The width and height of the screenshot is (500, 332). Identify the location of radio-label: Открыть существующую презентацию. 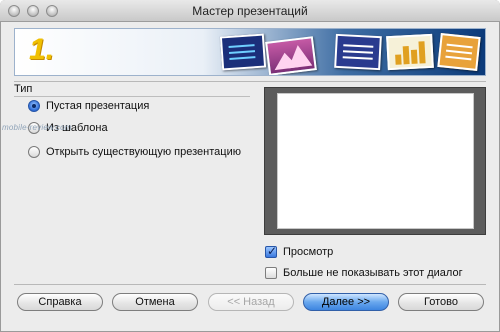
(143, 152).